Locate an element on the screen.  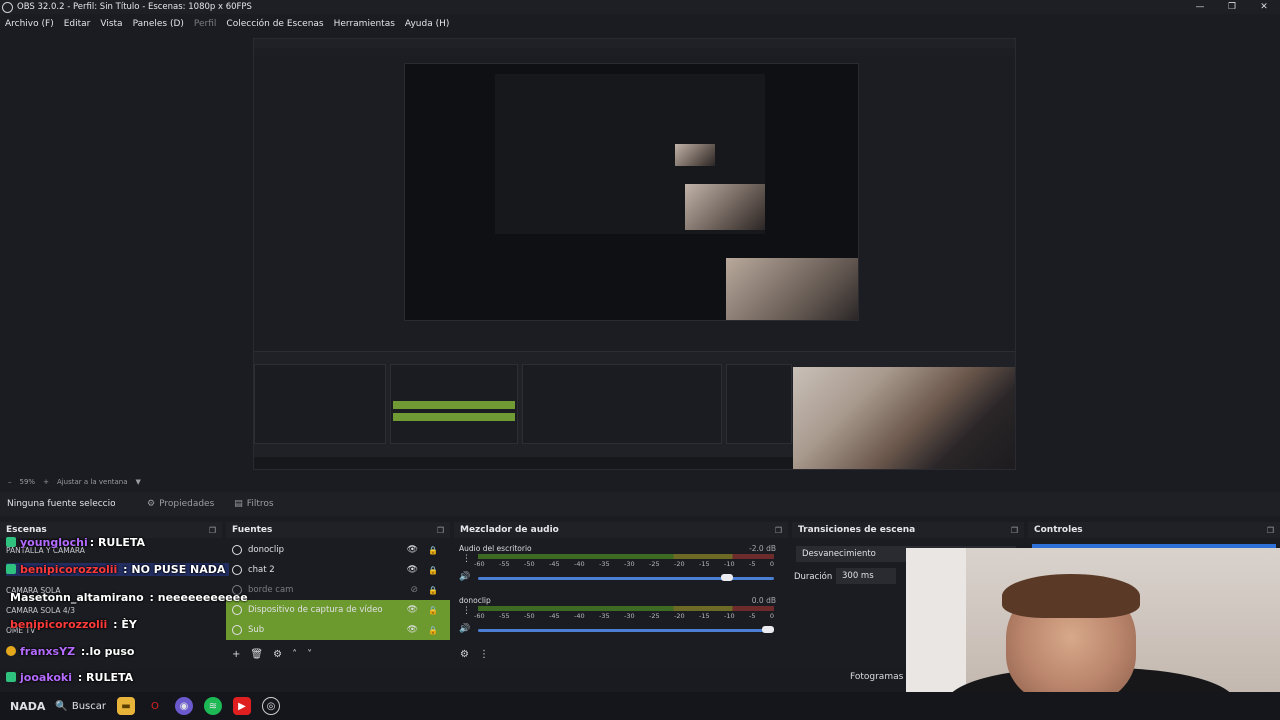
fps-label: Fotogramas P is located at coordinates (881, 677).